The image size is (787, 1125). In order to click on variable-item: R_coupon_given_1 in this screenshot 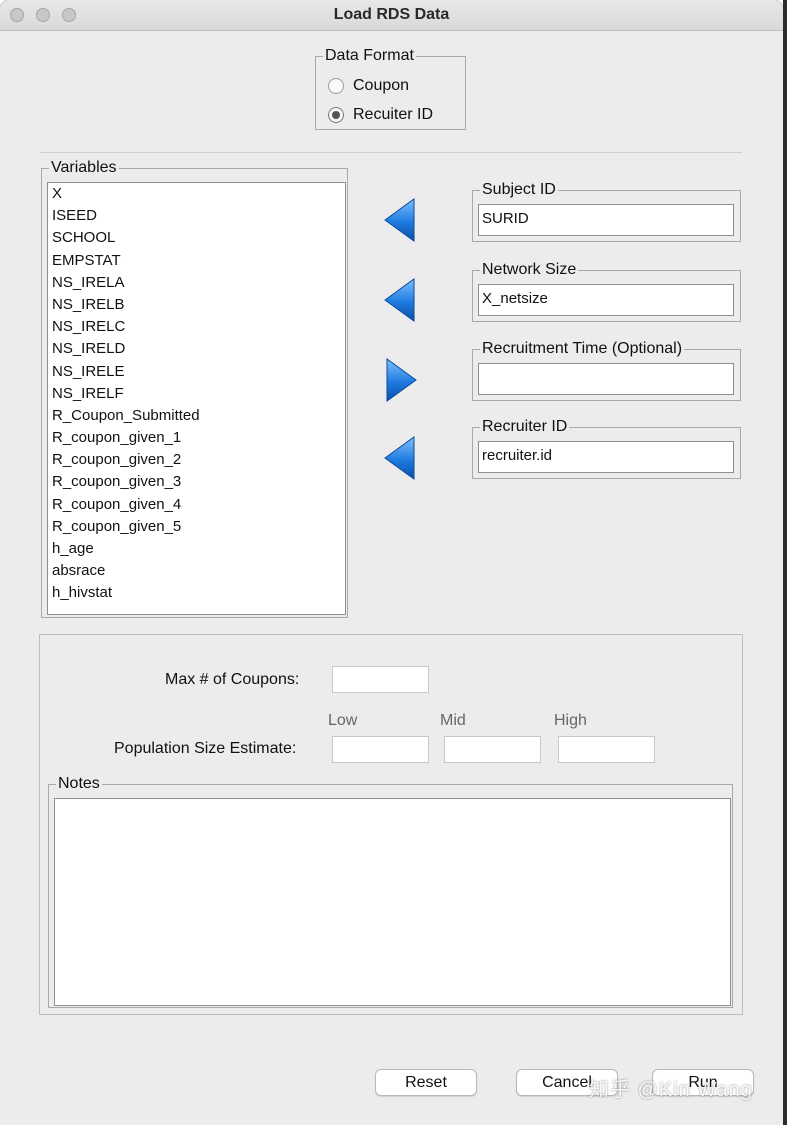, I will do `click(196, 438)`.